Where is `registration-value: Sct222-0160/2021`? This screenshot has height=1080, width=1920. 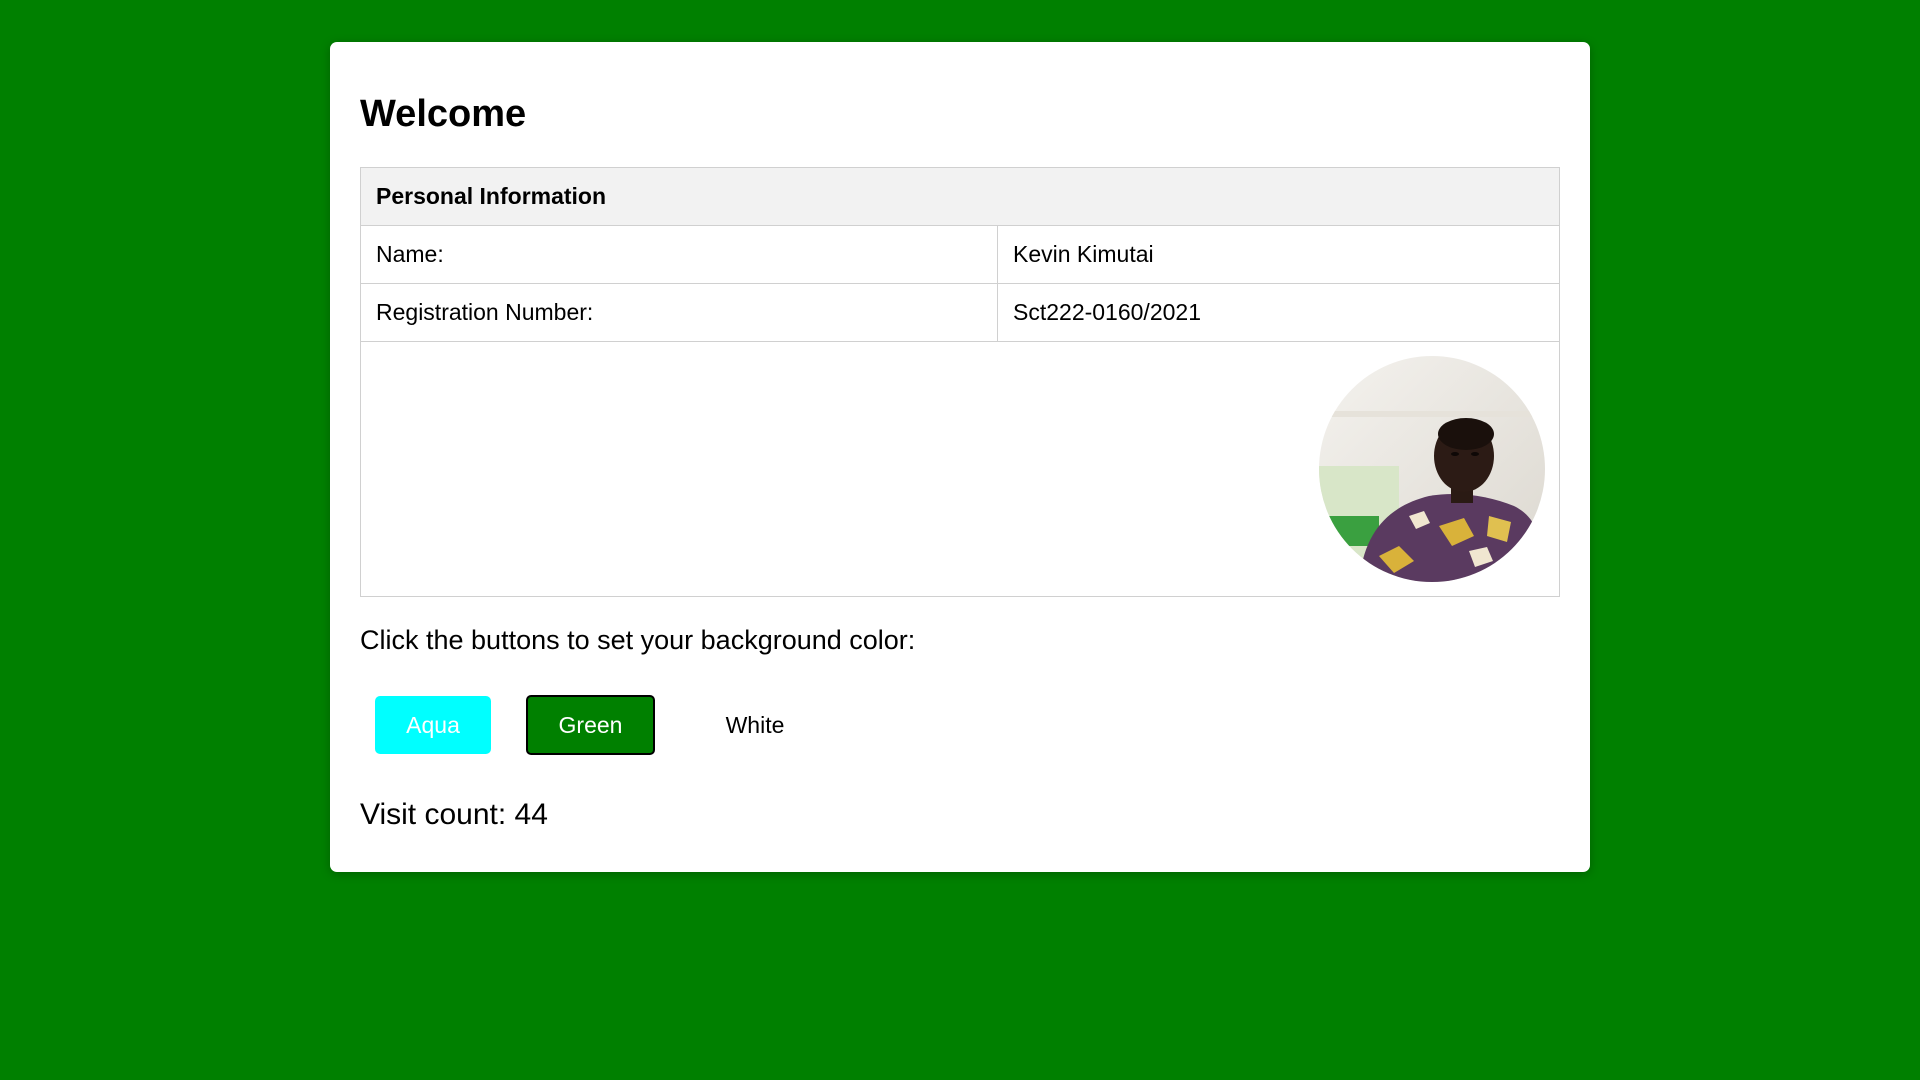
registration-value: Sct222-0160/2021 is located at coordinates (1278, 312).